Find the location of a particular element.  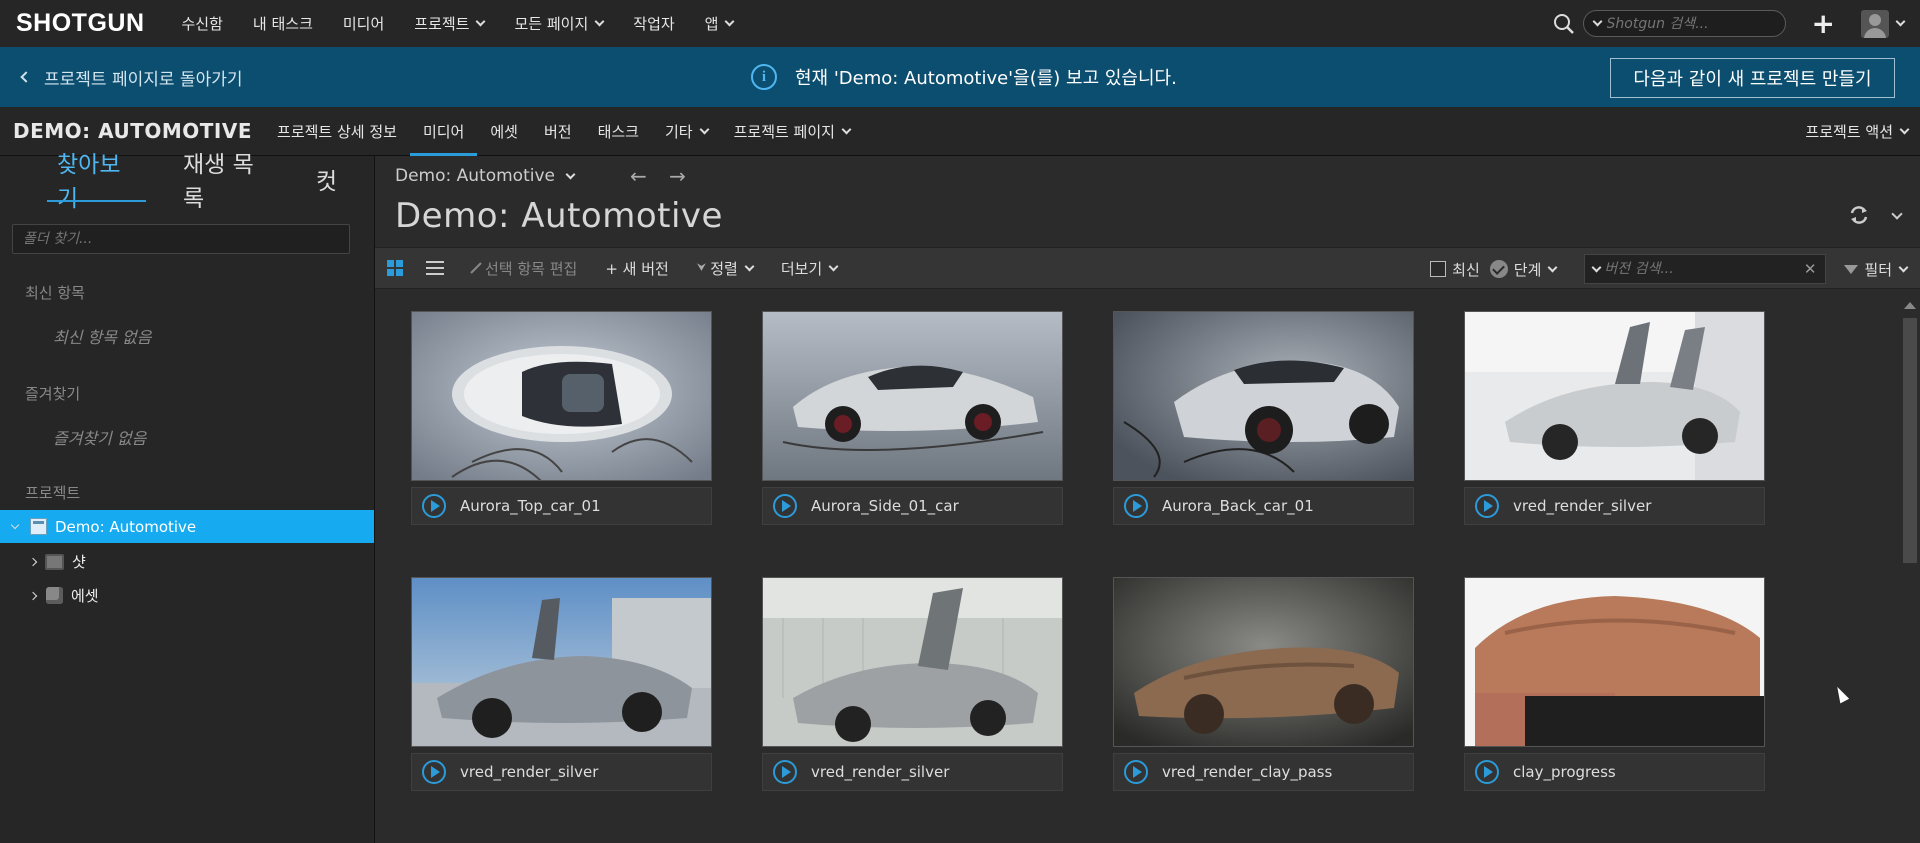

shotgun-logo: SHOTGUN is located at coordinates (80, 23).